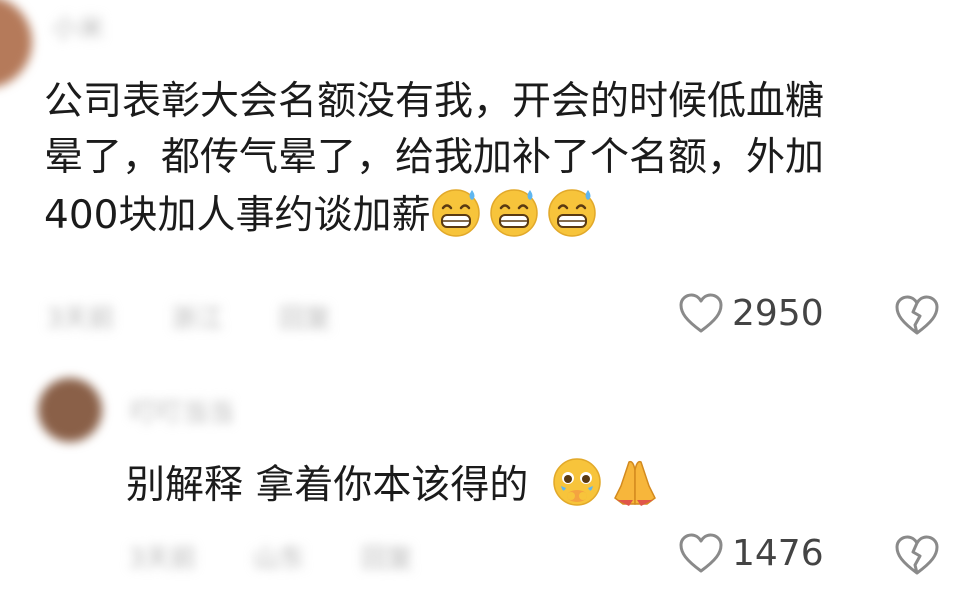 Image resolution: width=956 pixels, height=604 pixels. What do you see at coordinates (182, 410) in the screenshot?
I see `username: 叮叮当当` at bounding box center [182, 410].